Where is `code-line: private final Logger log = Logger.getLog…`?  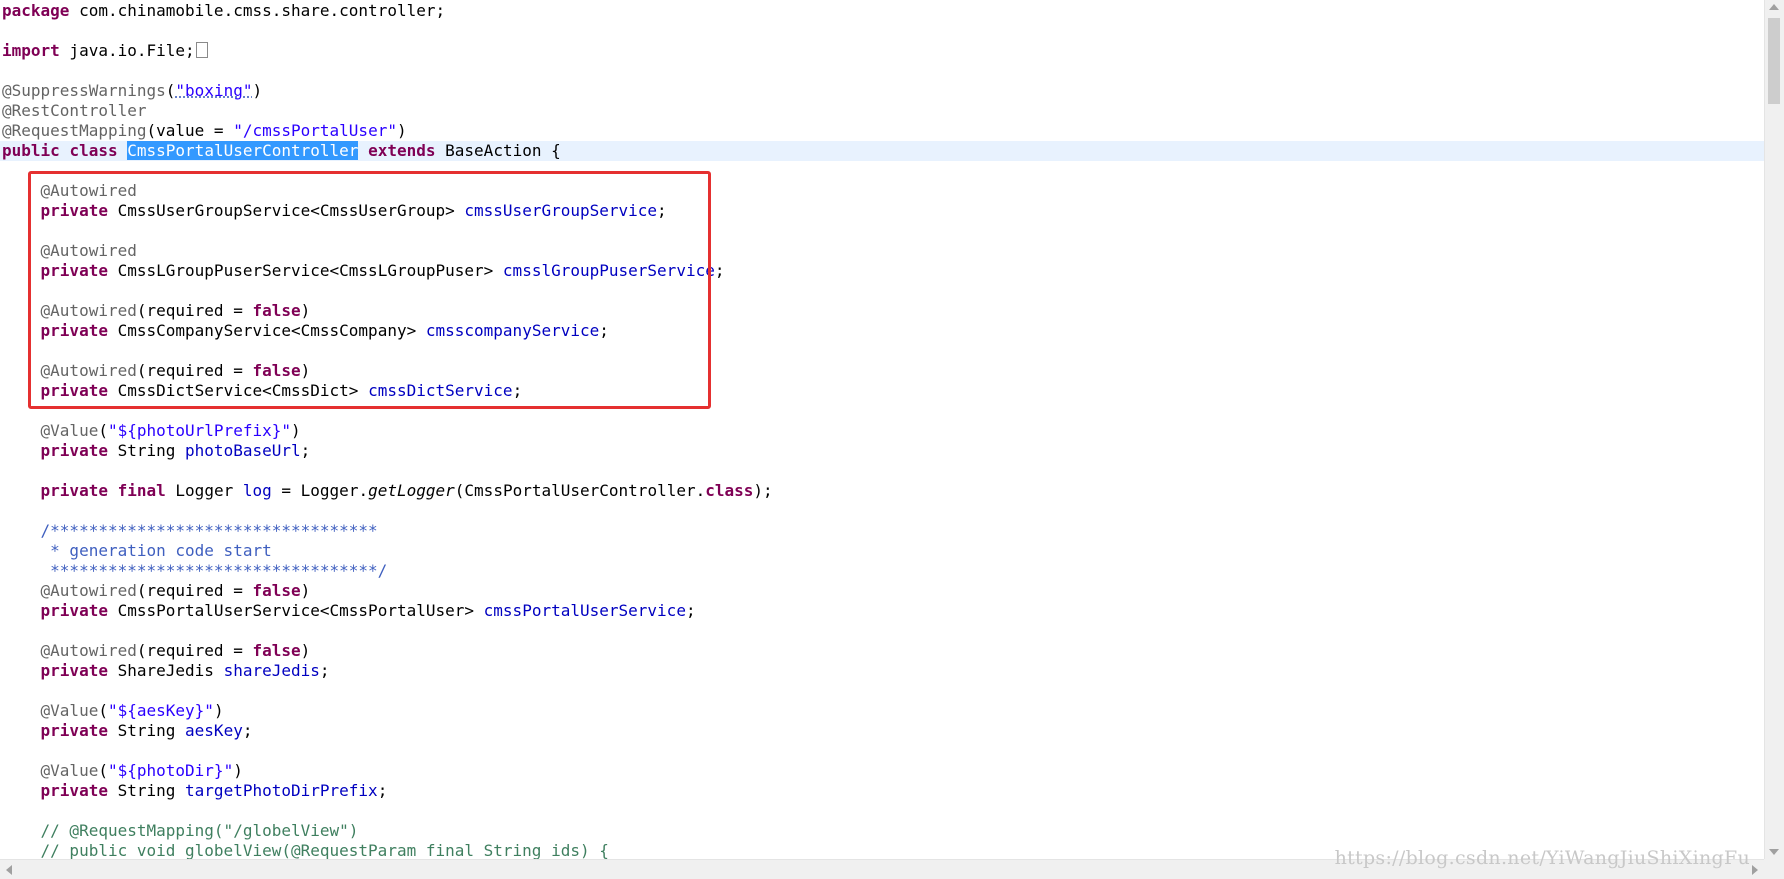 code-line: private final Logger log = Logger.getLog… is located at coordinates (883, 491).